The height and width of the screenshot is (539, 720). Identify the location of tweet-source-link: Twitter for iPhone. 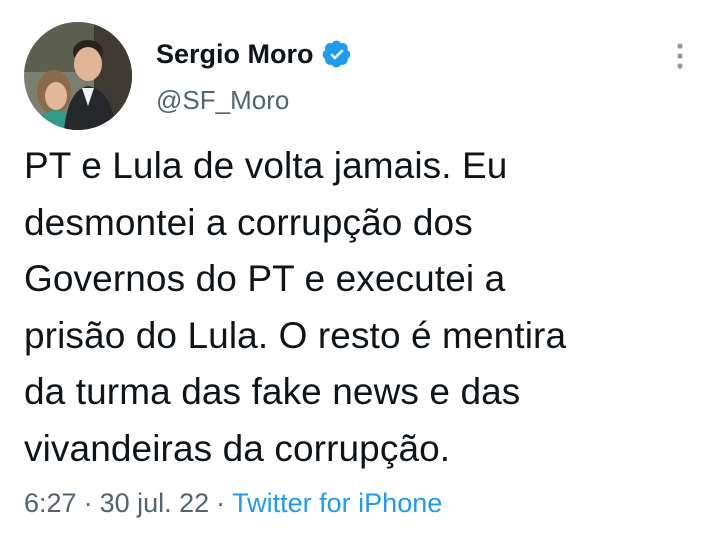
(337, 503).